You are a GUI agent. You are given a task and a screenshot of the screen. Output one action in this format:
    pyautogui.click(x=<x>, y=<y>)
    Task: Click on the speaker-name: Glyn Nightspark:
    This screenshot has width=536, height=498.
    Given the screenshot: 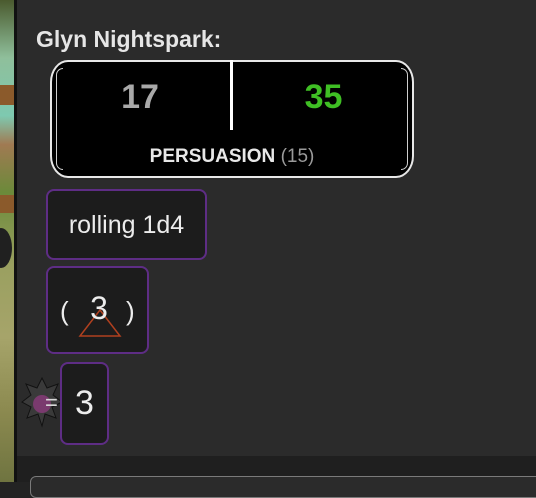 What is the action you would take?
    pyautogui.click(x=129, y=39)
    